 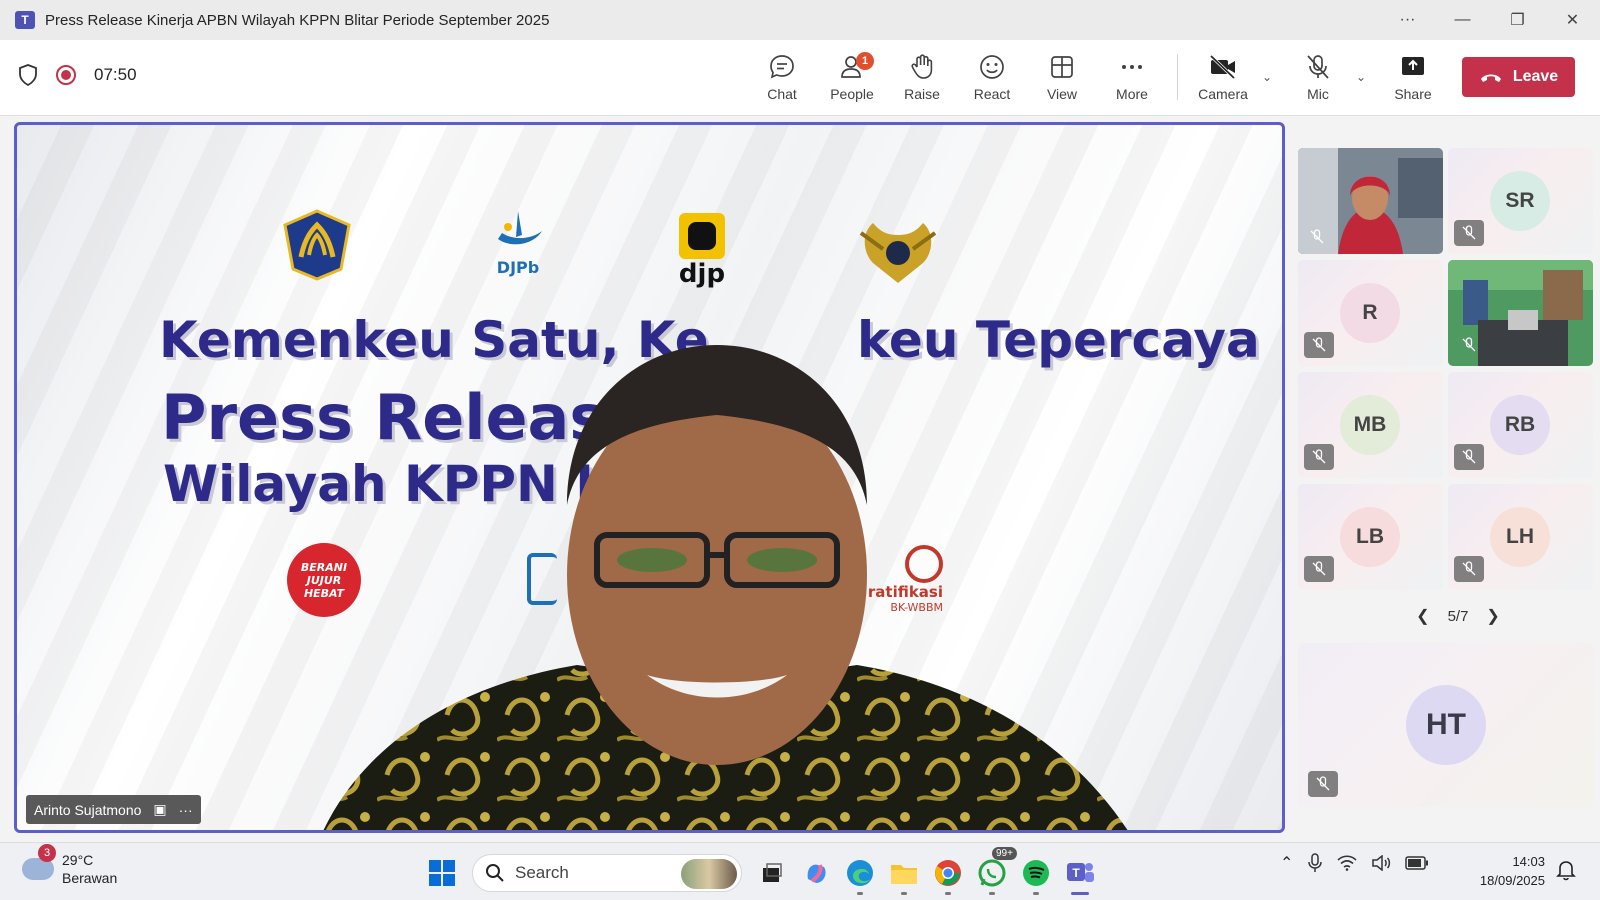 I want to click on avatar: HT, so click(x=1446, y=725).